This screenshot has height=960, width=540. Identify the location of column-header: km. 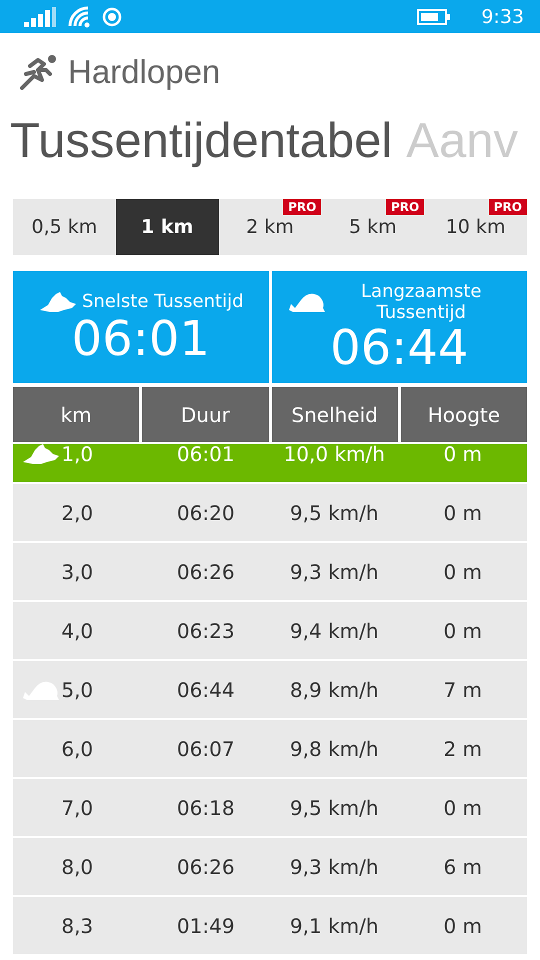
(76, 414).